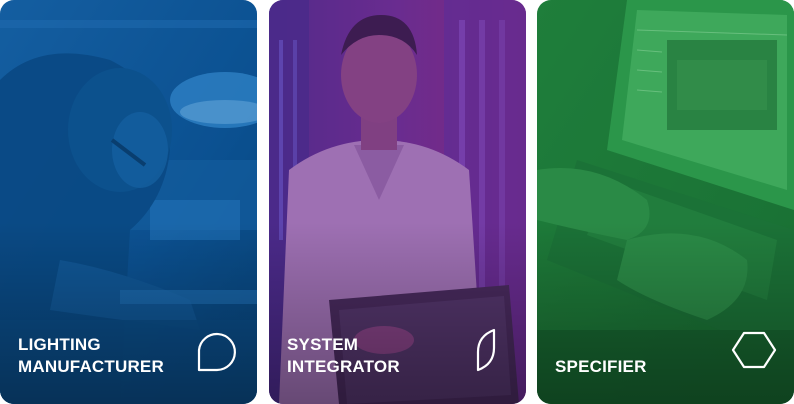 This screenshot has width=794, height=404. What do you see at coordinates (754, 350) in the screenshot?
I see `hexagon-icon` at bounding box center [754, 350].